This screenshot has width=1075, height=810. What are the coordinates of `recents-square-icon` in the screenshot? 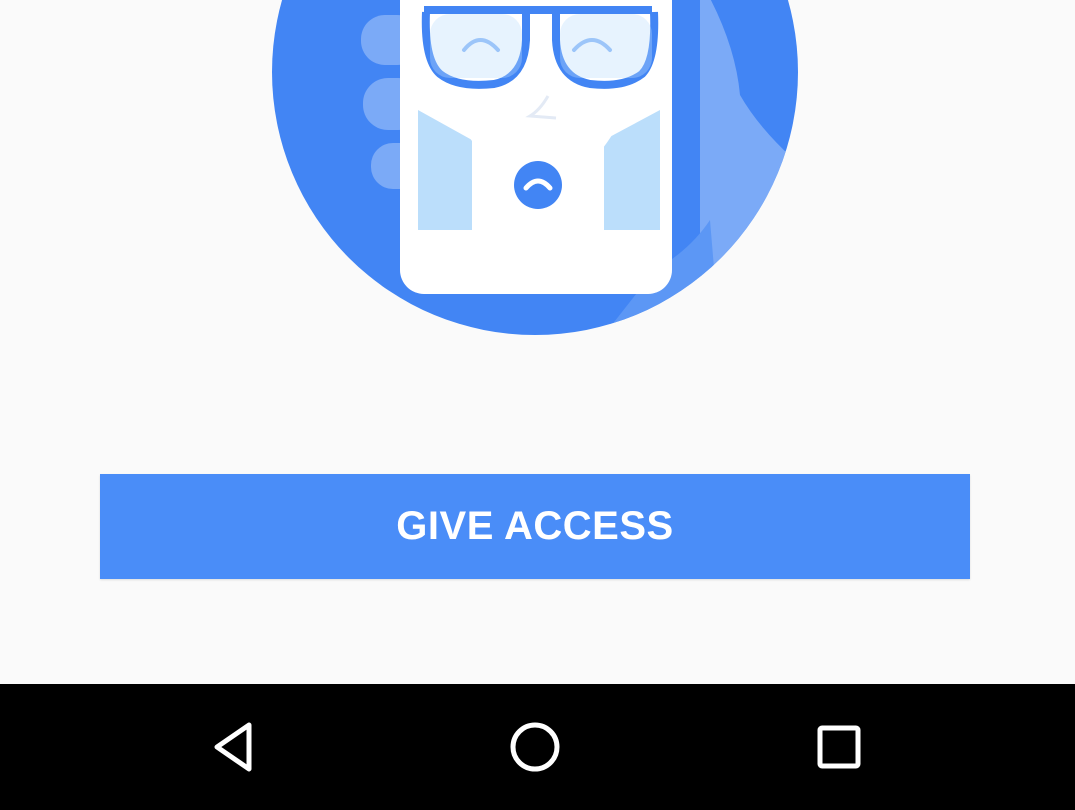 It's located at (839, 747).